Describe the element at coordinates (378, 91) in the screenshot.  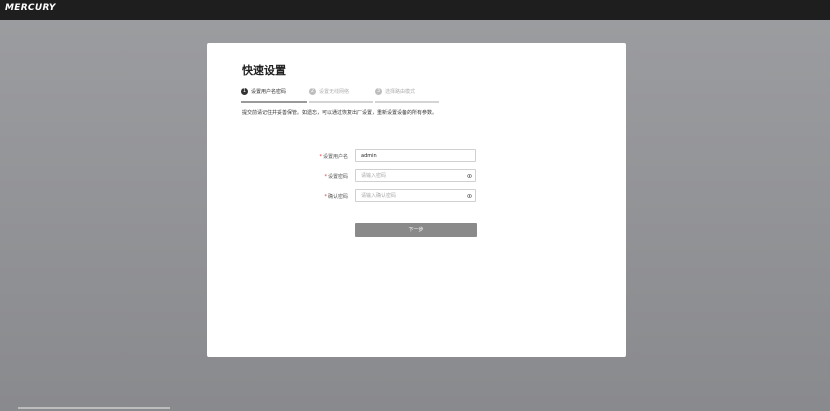
I see `step-3-number: 3` at that location.